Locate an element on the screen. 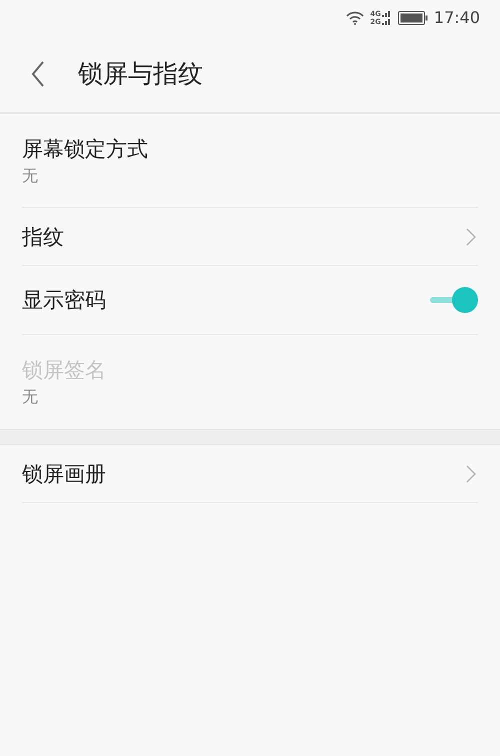 The width and height of the screenshot is (500, 756). row-title: 显示密码 is located at coordinates (64, 300).